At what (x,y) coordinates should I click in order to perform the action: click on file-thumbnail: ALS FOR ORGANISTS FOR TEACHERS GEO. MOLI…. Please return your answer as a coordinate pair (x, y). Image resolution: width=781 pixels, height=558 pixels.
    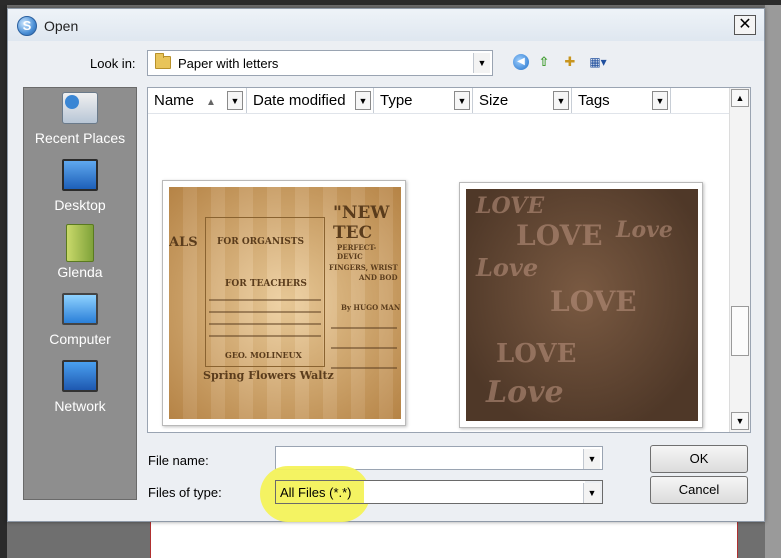
    Looking at the image, I should click on (284, 303).